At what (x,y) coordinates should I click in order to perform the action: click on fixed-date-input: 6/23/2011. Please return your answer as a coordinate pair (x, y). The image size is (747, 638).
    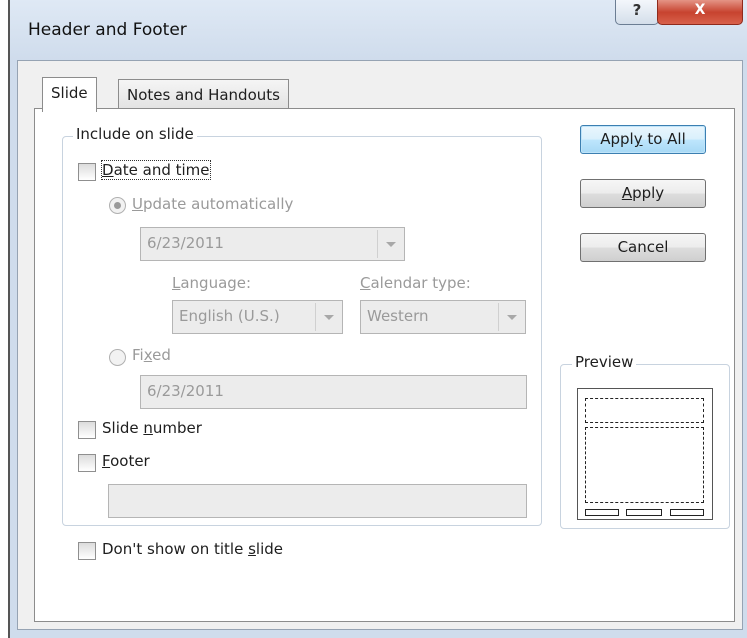
    Looking at the image, I should click on (333, 392).